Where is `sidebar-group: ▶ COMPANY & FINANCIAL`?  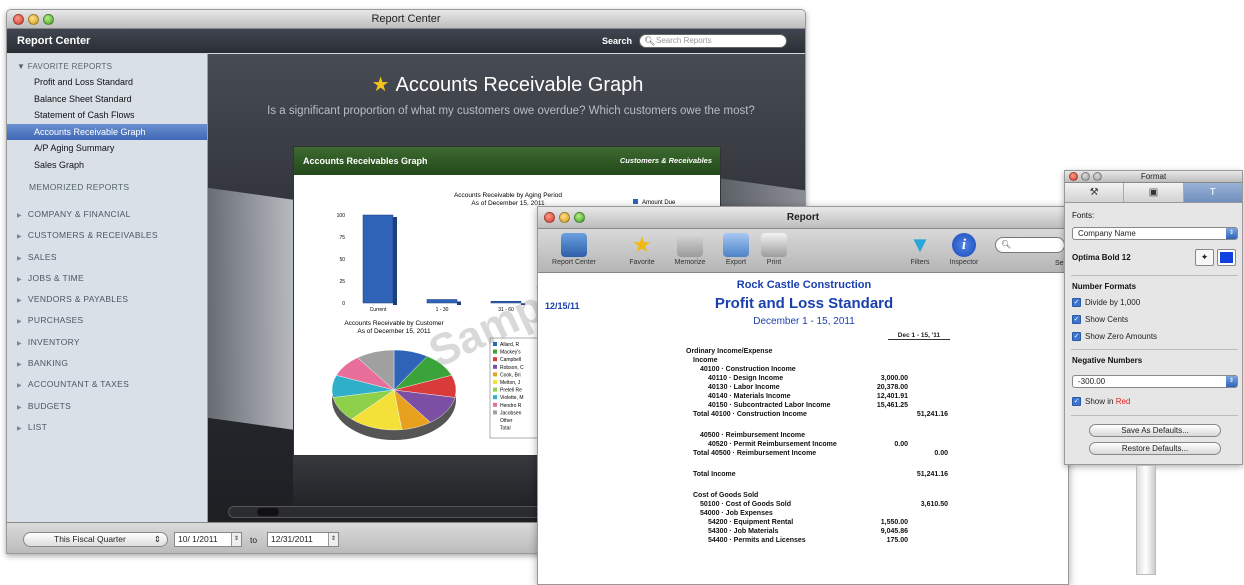 sidebar-group: ▶ COMPANY & FINANCIAL is located at coordinates (107, 214).